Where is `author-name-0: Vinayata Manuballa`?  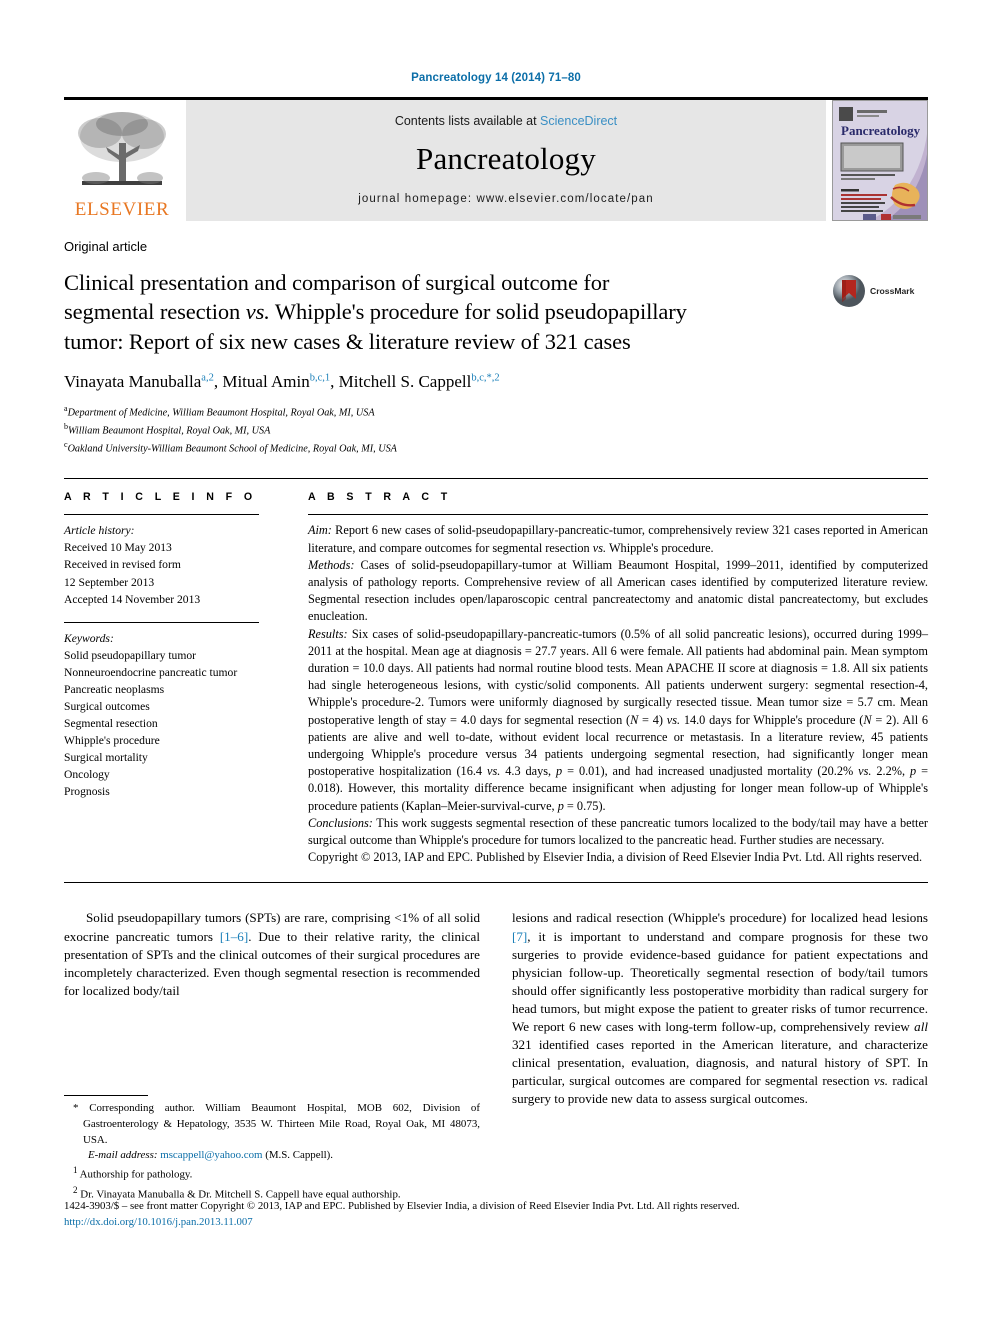 author-name-0: Vinayata Manuballa is located at coordinates (133, 381).